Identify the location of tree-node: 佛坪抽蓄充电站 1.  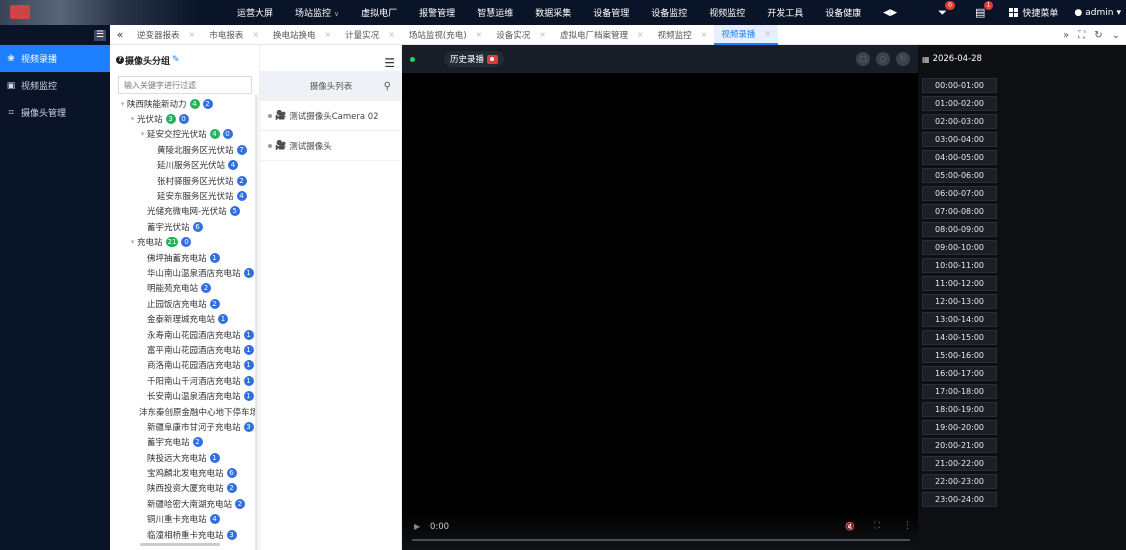
(184, 257).